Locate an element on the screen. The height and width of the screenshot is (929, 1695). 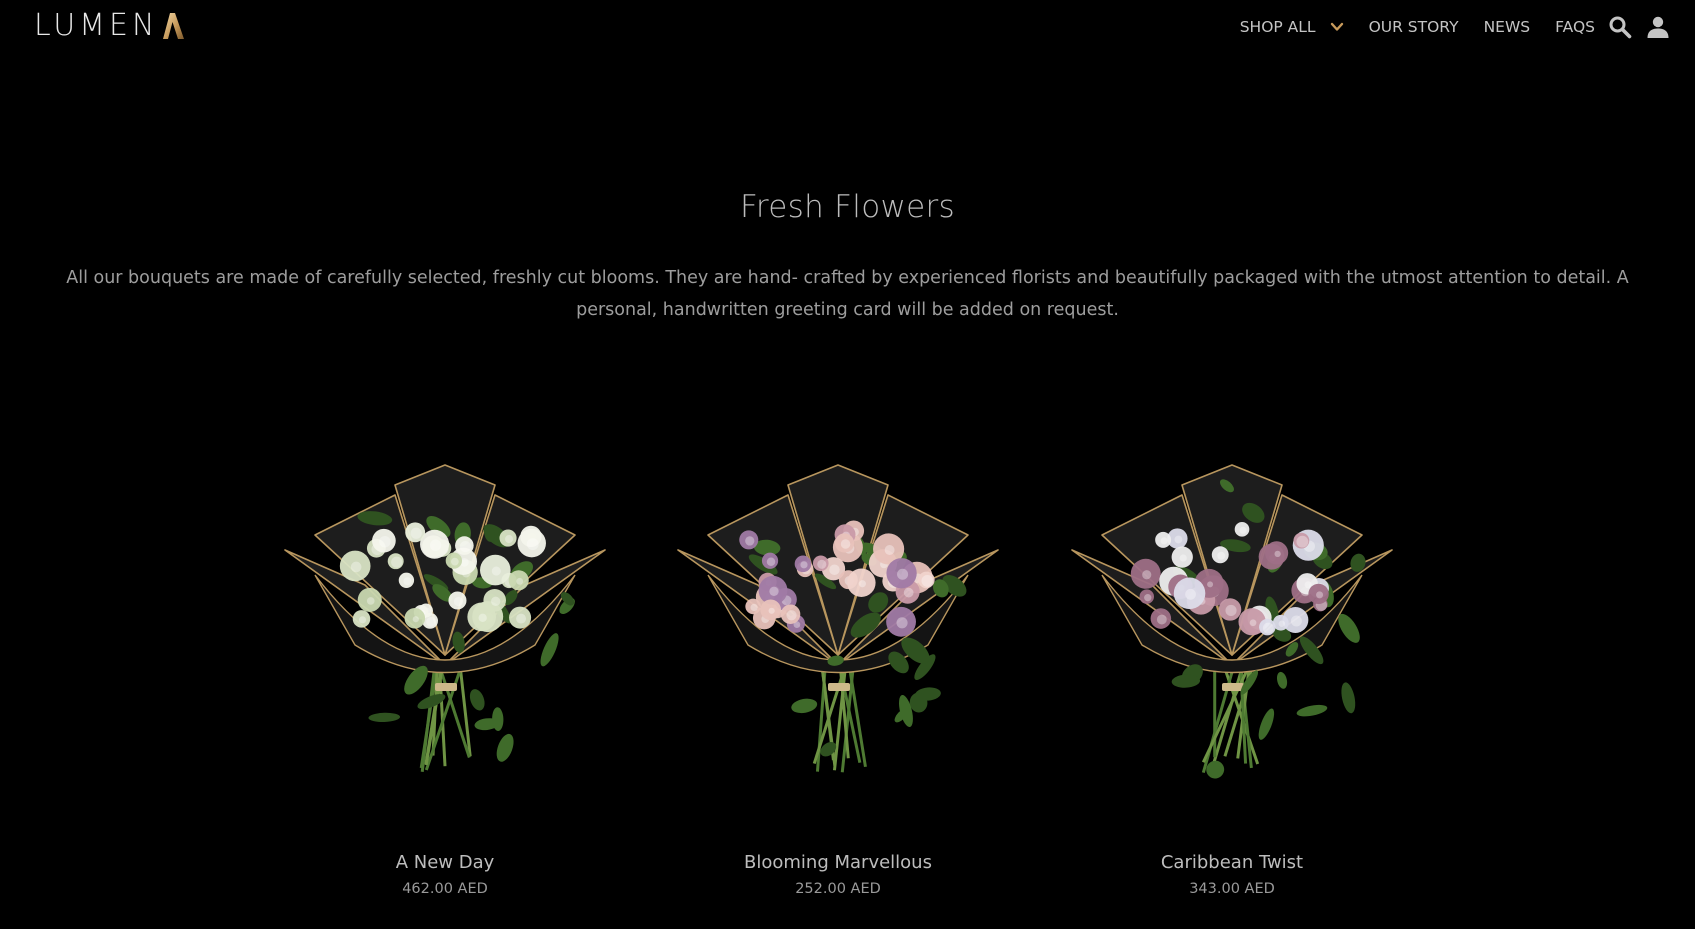
nav-news: NEWS is located at coordinates (1507, 27).